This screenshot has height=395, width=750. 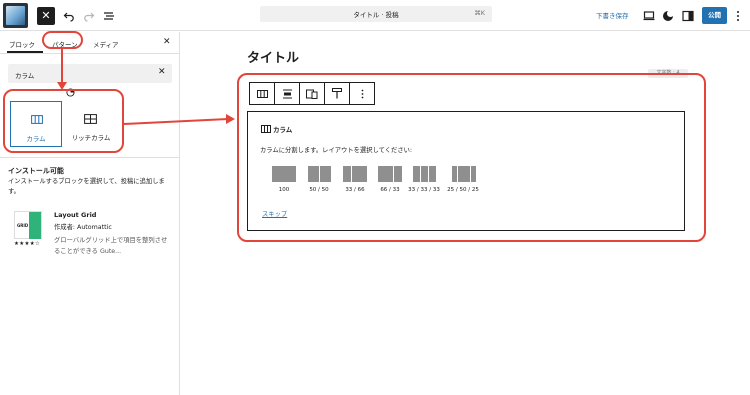 What do you see at coordinates (90, 43) in the screenshot?
I see `inserter-tabs: ブロック パターン メディア ✕` at bounding box center [90, 43].